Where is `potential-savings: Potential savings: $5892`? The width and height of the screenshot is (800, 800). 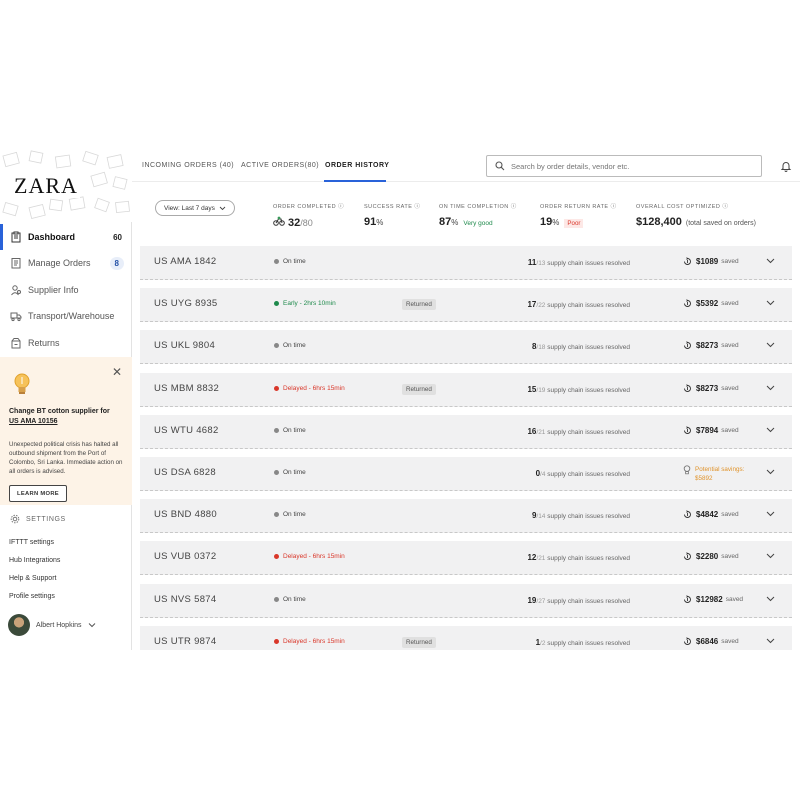
potential-savings: Potential savings: $5892 is located at coordinates (713, 474).